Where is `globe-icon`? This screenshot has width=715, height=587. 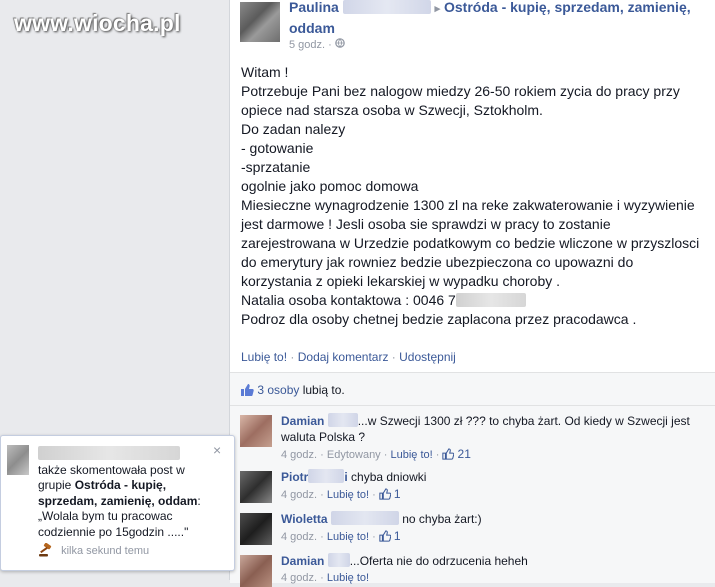 globe-icon is located at coordinates (340, 44).